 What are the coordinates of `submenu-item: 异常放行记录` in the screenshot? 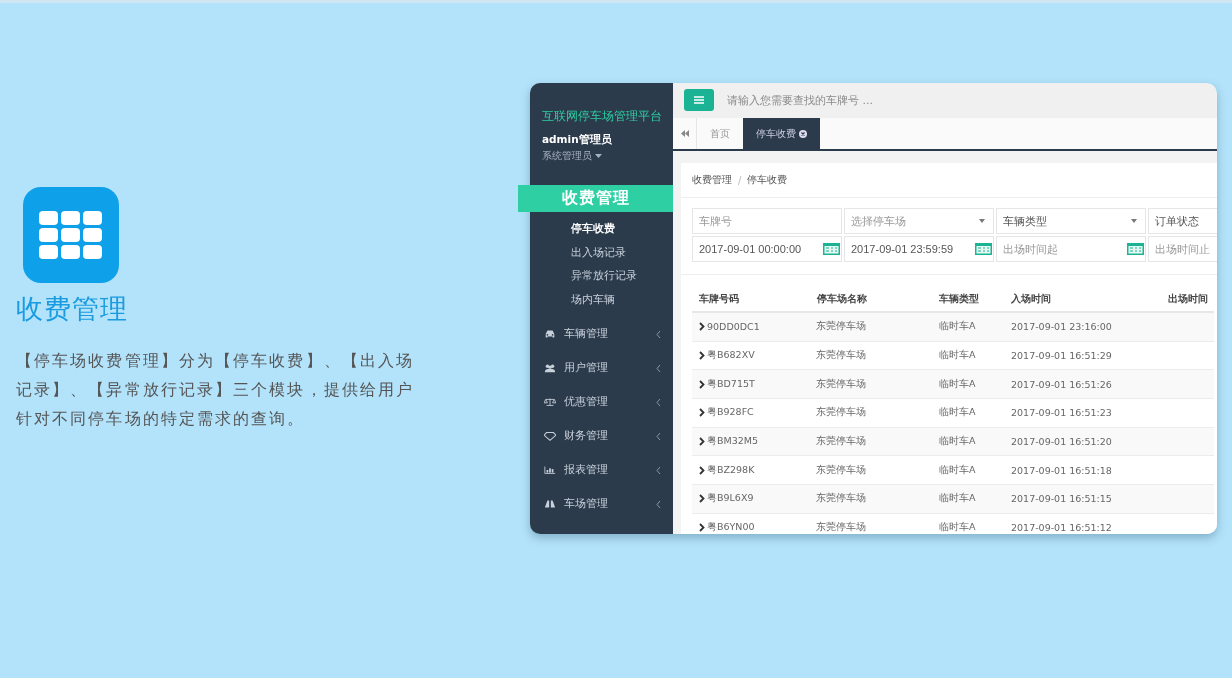 It's located at (622, 276).